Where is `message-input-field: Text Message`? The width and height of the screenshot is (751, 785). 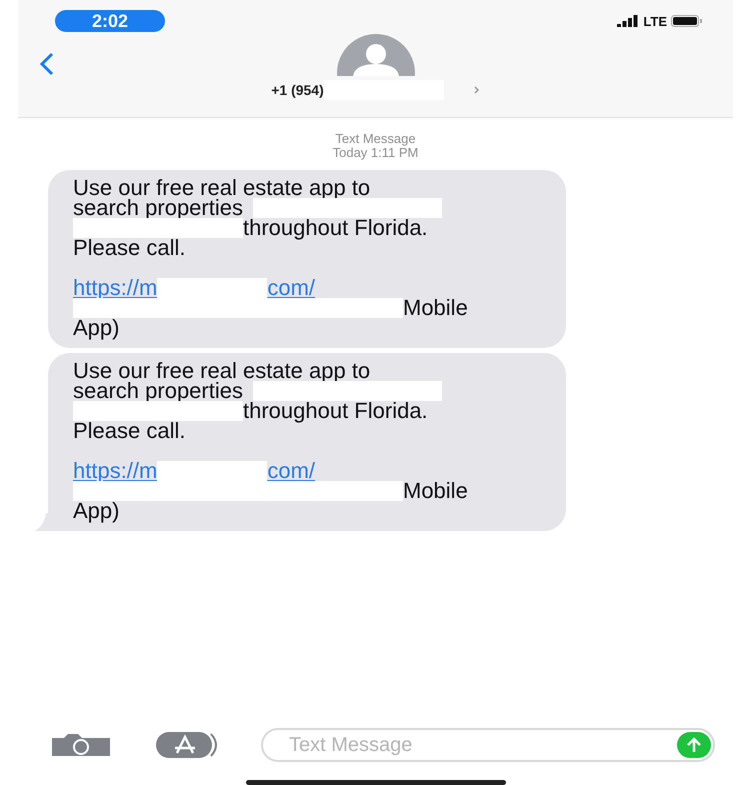 message-input-field: Text Message is located at coordinates (488, 745).